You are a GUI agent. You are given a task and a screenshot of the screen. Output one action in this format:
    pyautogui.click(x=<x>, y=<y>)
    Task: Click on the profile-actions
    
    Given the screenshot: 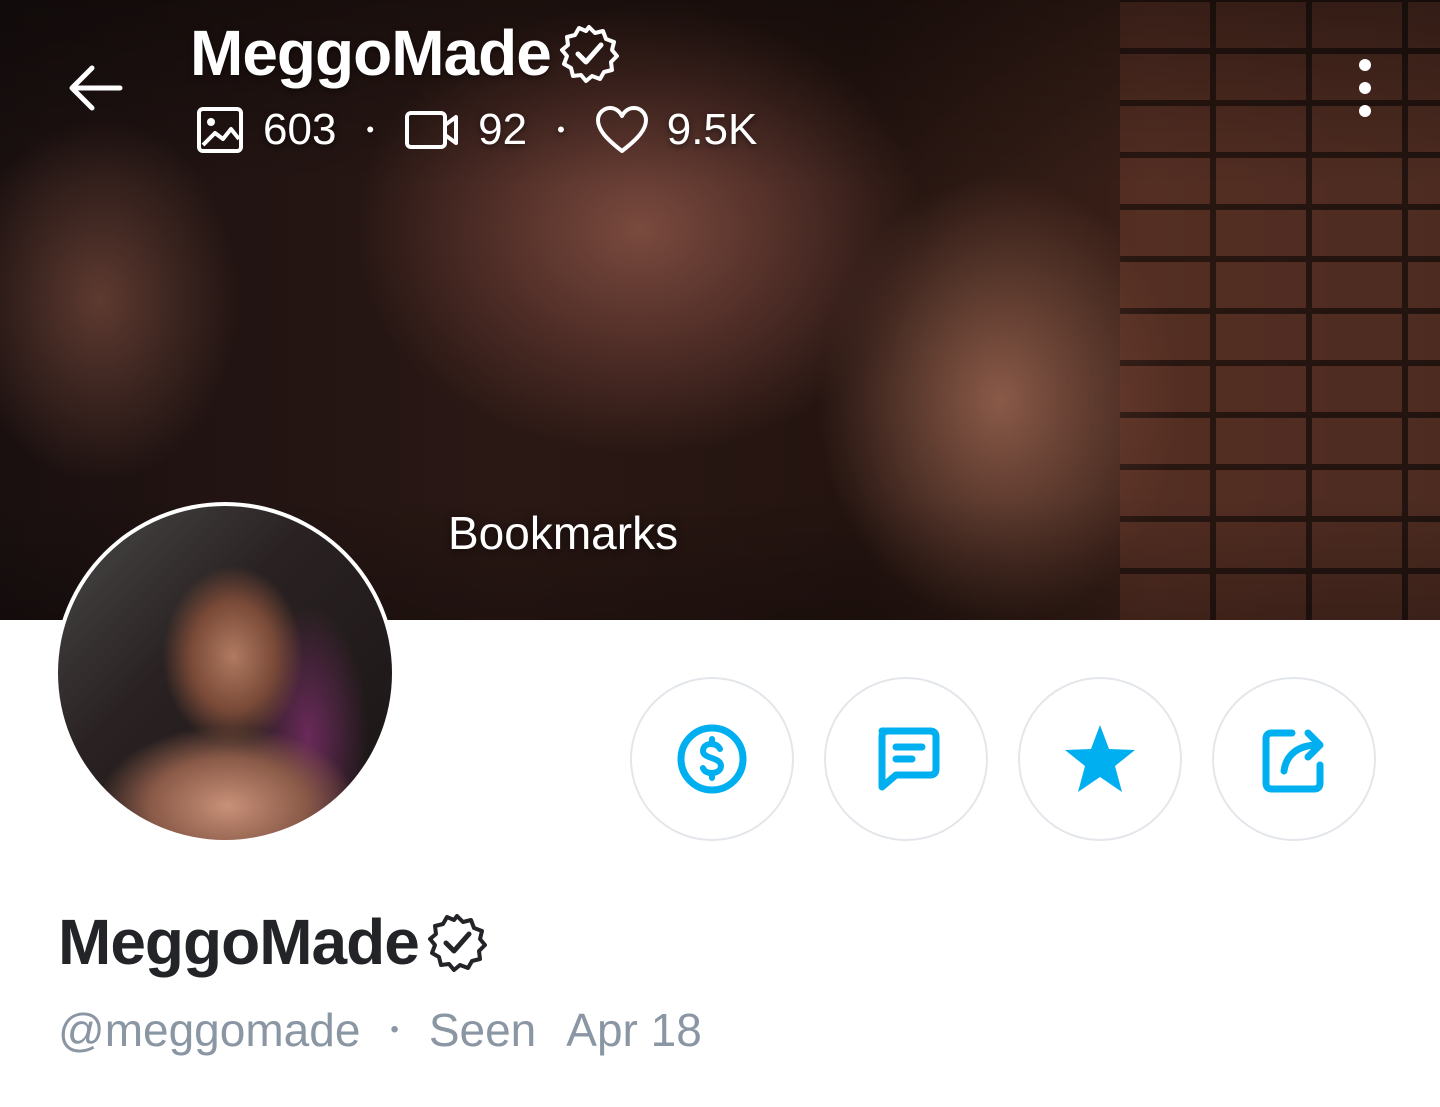 What is the action you would take?
    pyautogui.click(x=1003, y=759)
    